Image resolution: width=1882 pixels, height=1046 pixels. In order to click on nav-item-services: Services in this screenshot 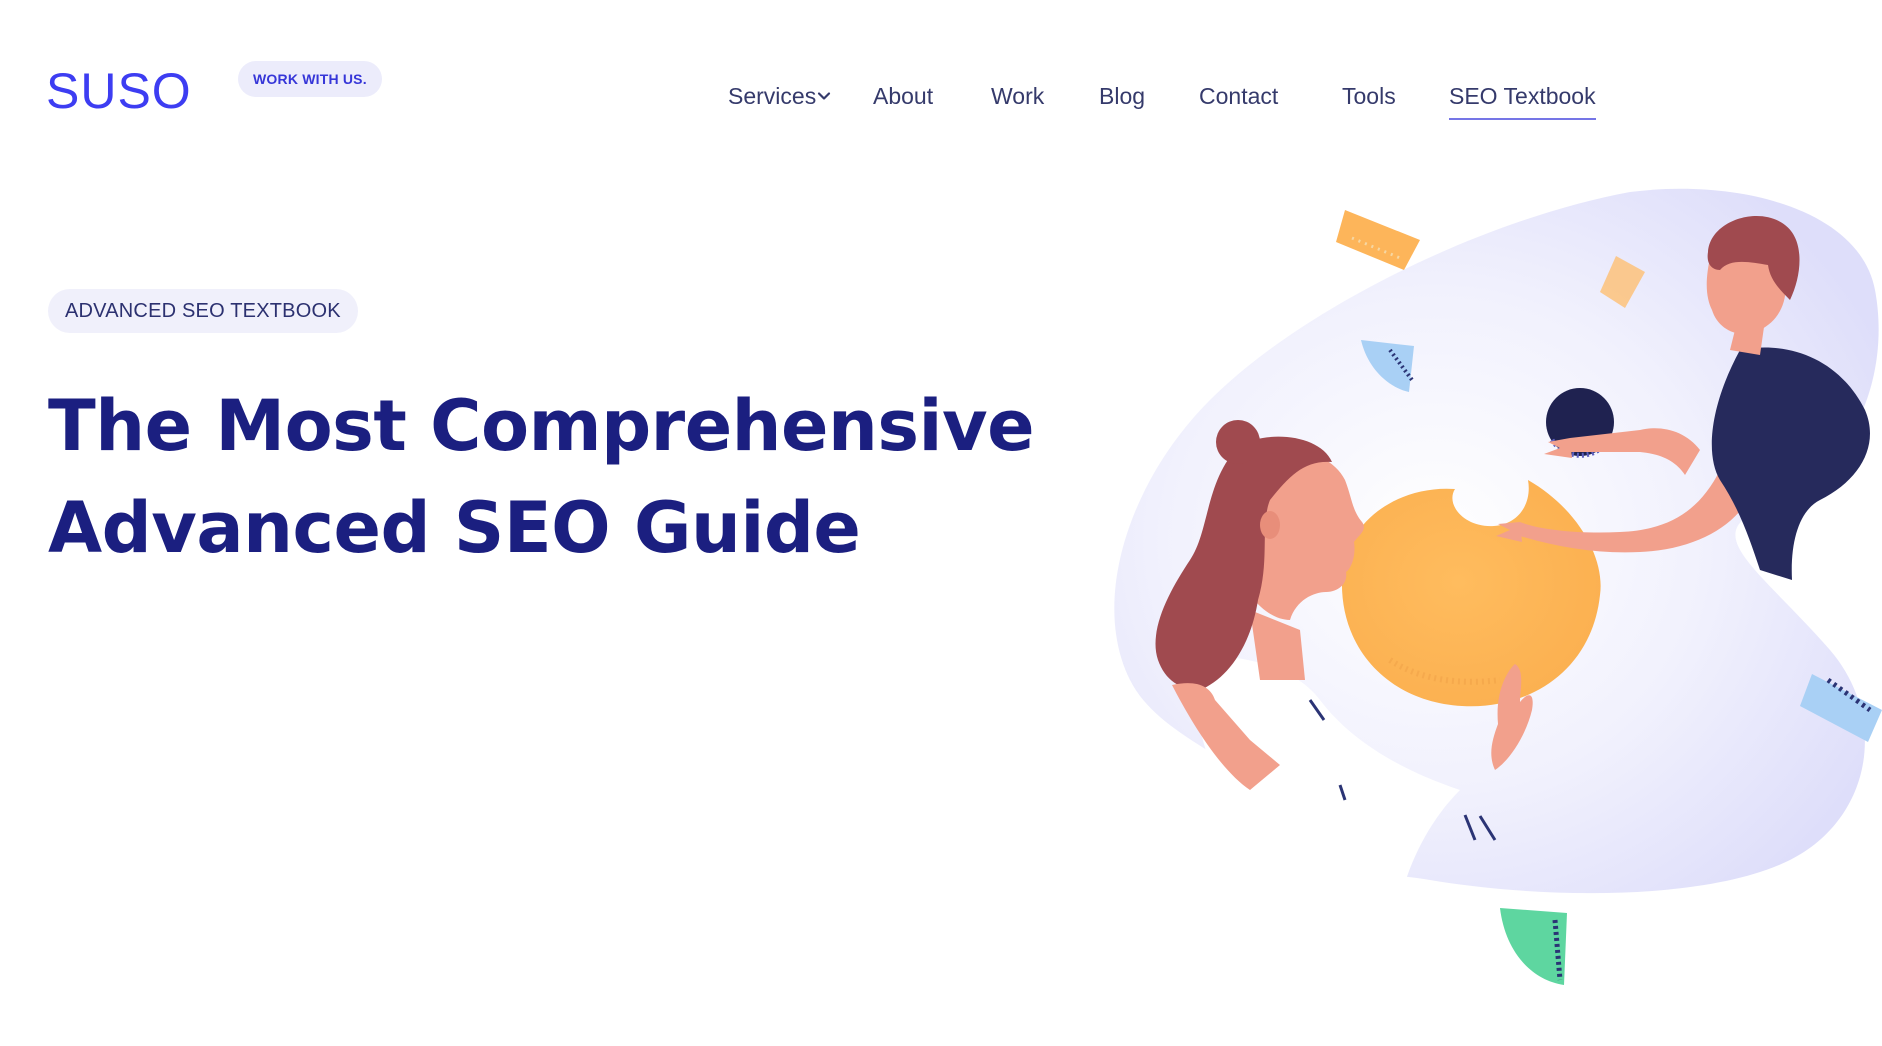, I will do `click(772, 96)`.